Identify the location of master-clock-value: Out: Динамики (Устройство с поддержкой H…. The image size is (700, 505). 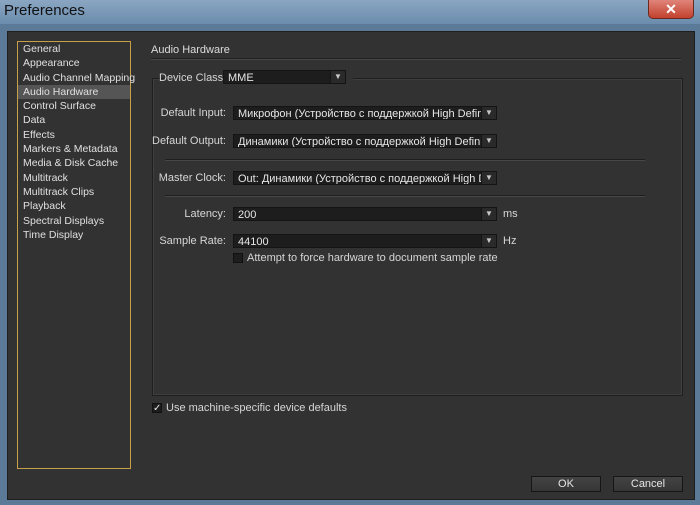
(367, 179).